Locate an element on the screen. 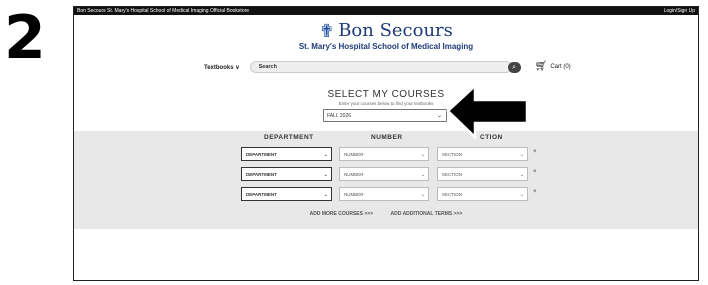 Image resolution: width=708 pixels, height=285 pixels. search-icon: ⌕ is located at coordinates (514, 67).